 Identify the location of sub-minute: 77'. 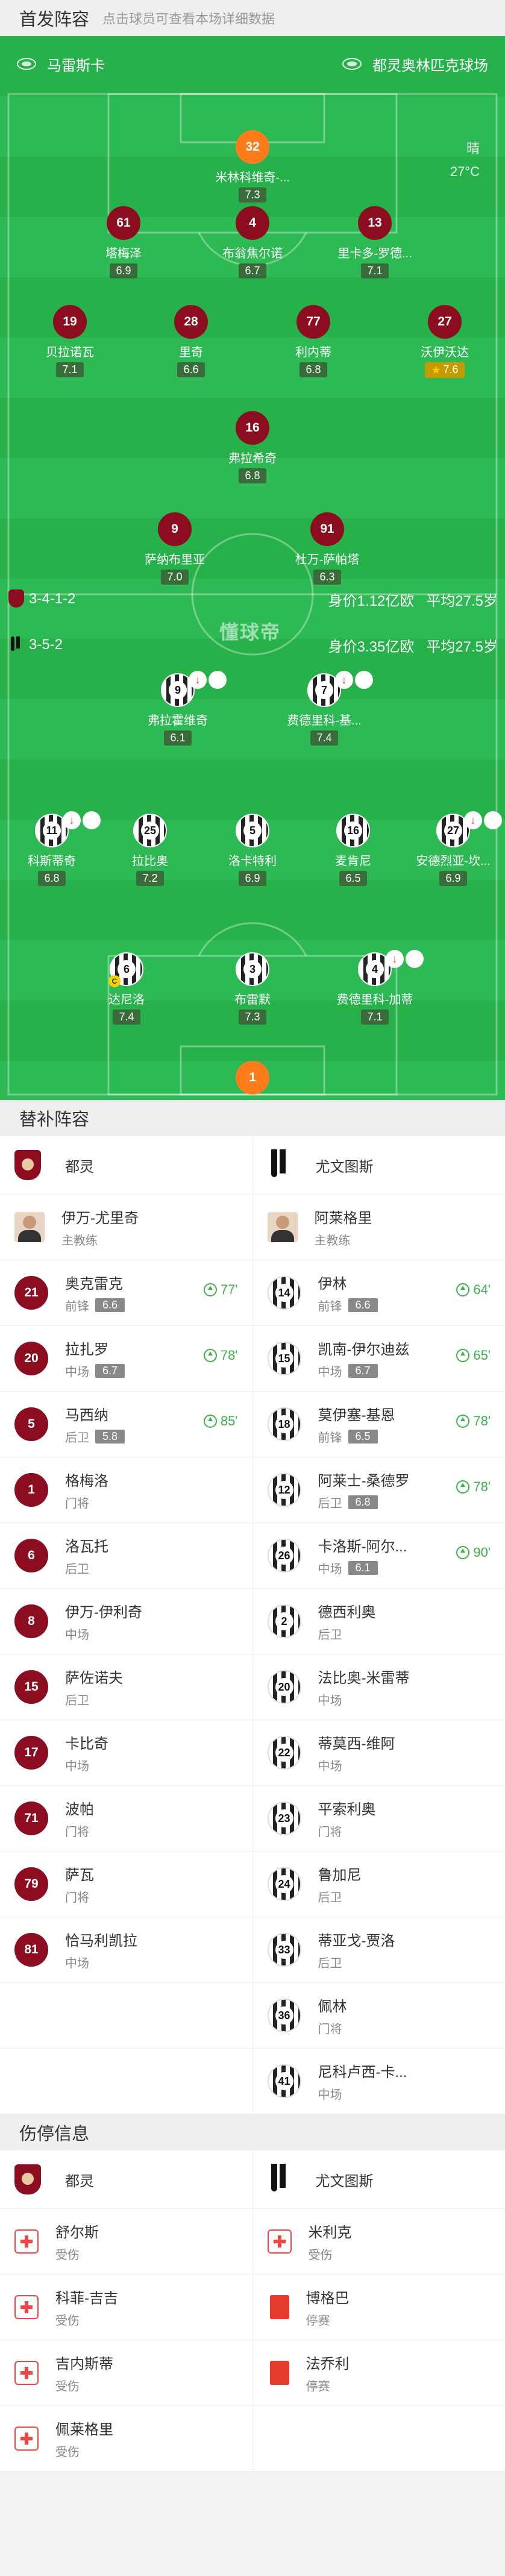
(229, 1289).